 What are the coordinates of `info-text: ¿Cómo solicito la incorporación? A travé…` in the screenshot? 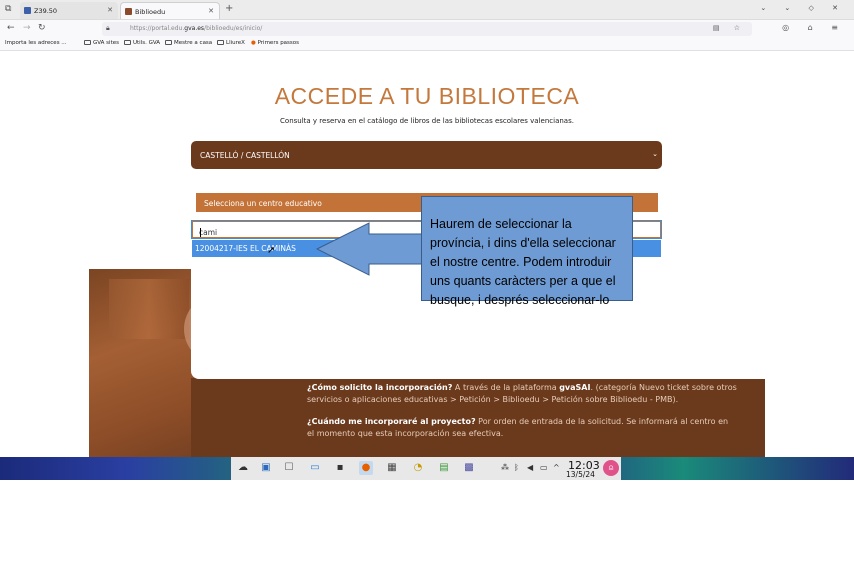 It's located at (522, 410).